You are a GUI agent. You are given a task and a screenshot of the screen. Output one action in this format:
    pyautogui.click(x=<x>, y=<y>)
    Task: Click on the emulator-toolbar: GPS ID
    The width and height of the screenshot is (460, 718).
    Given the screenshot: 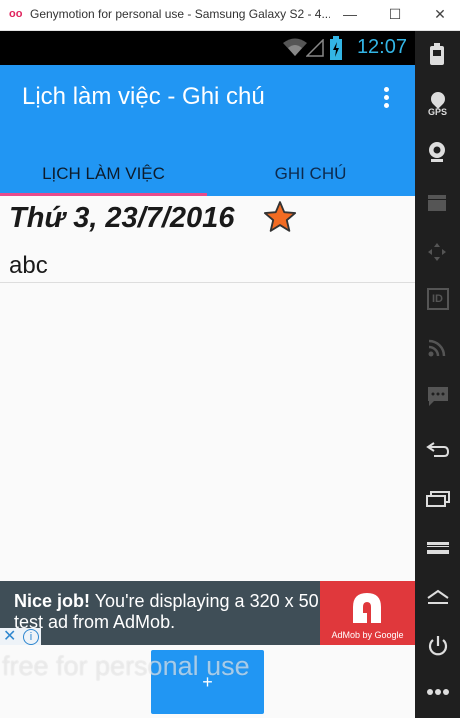 What is the action you would take?
    pyautogui.click(x=437, y=374)
    